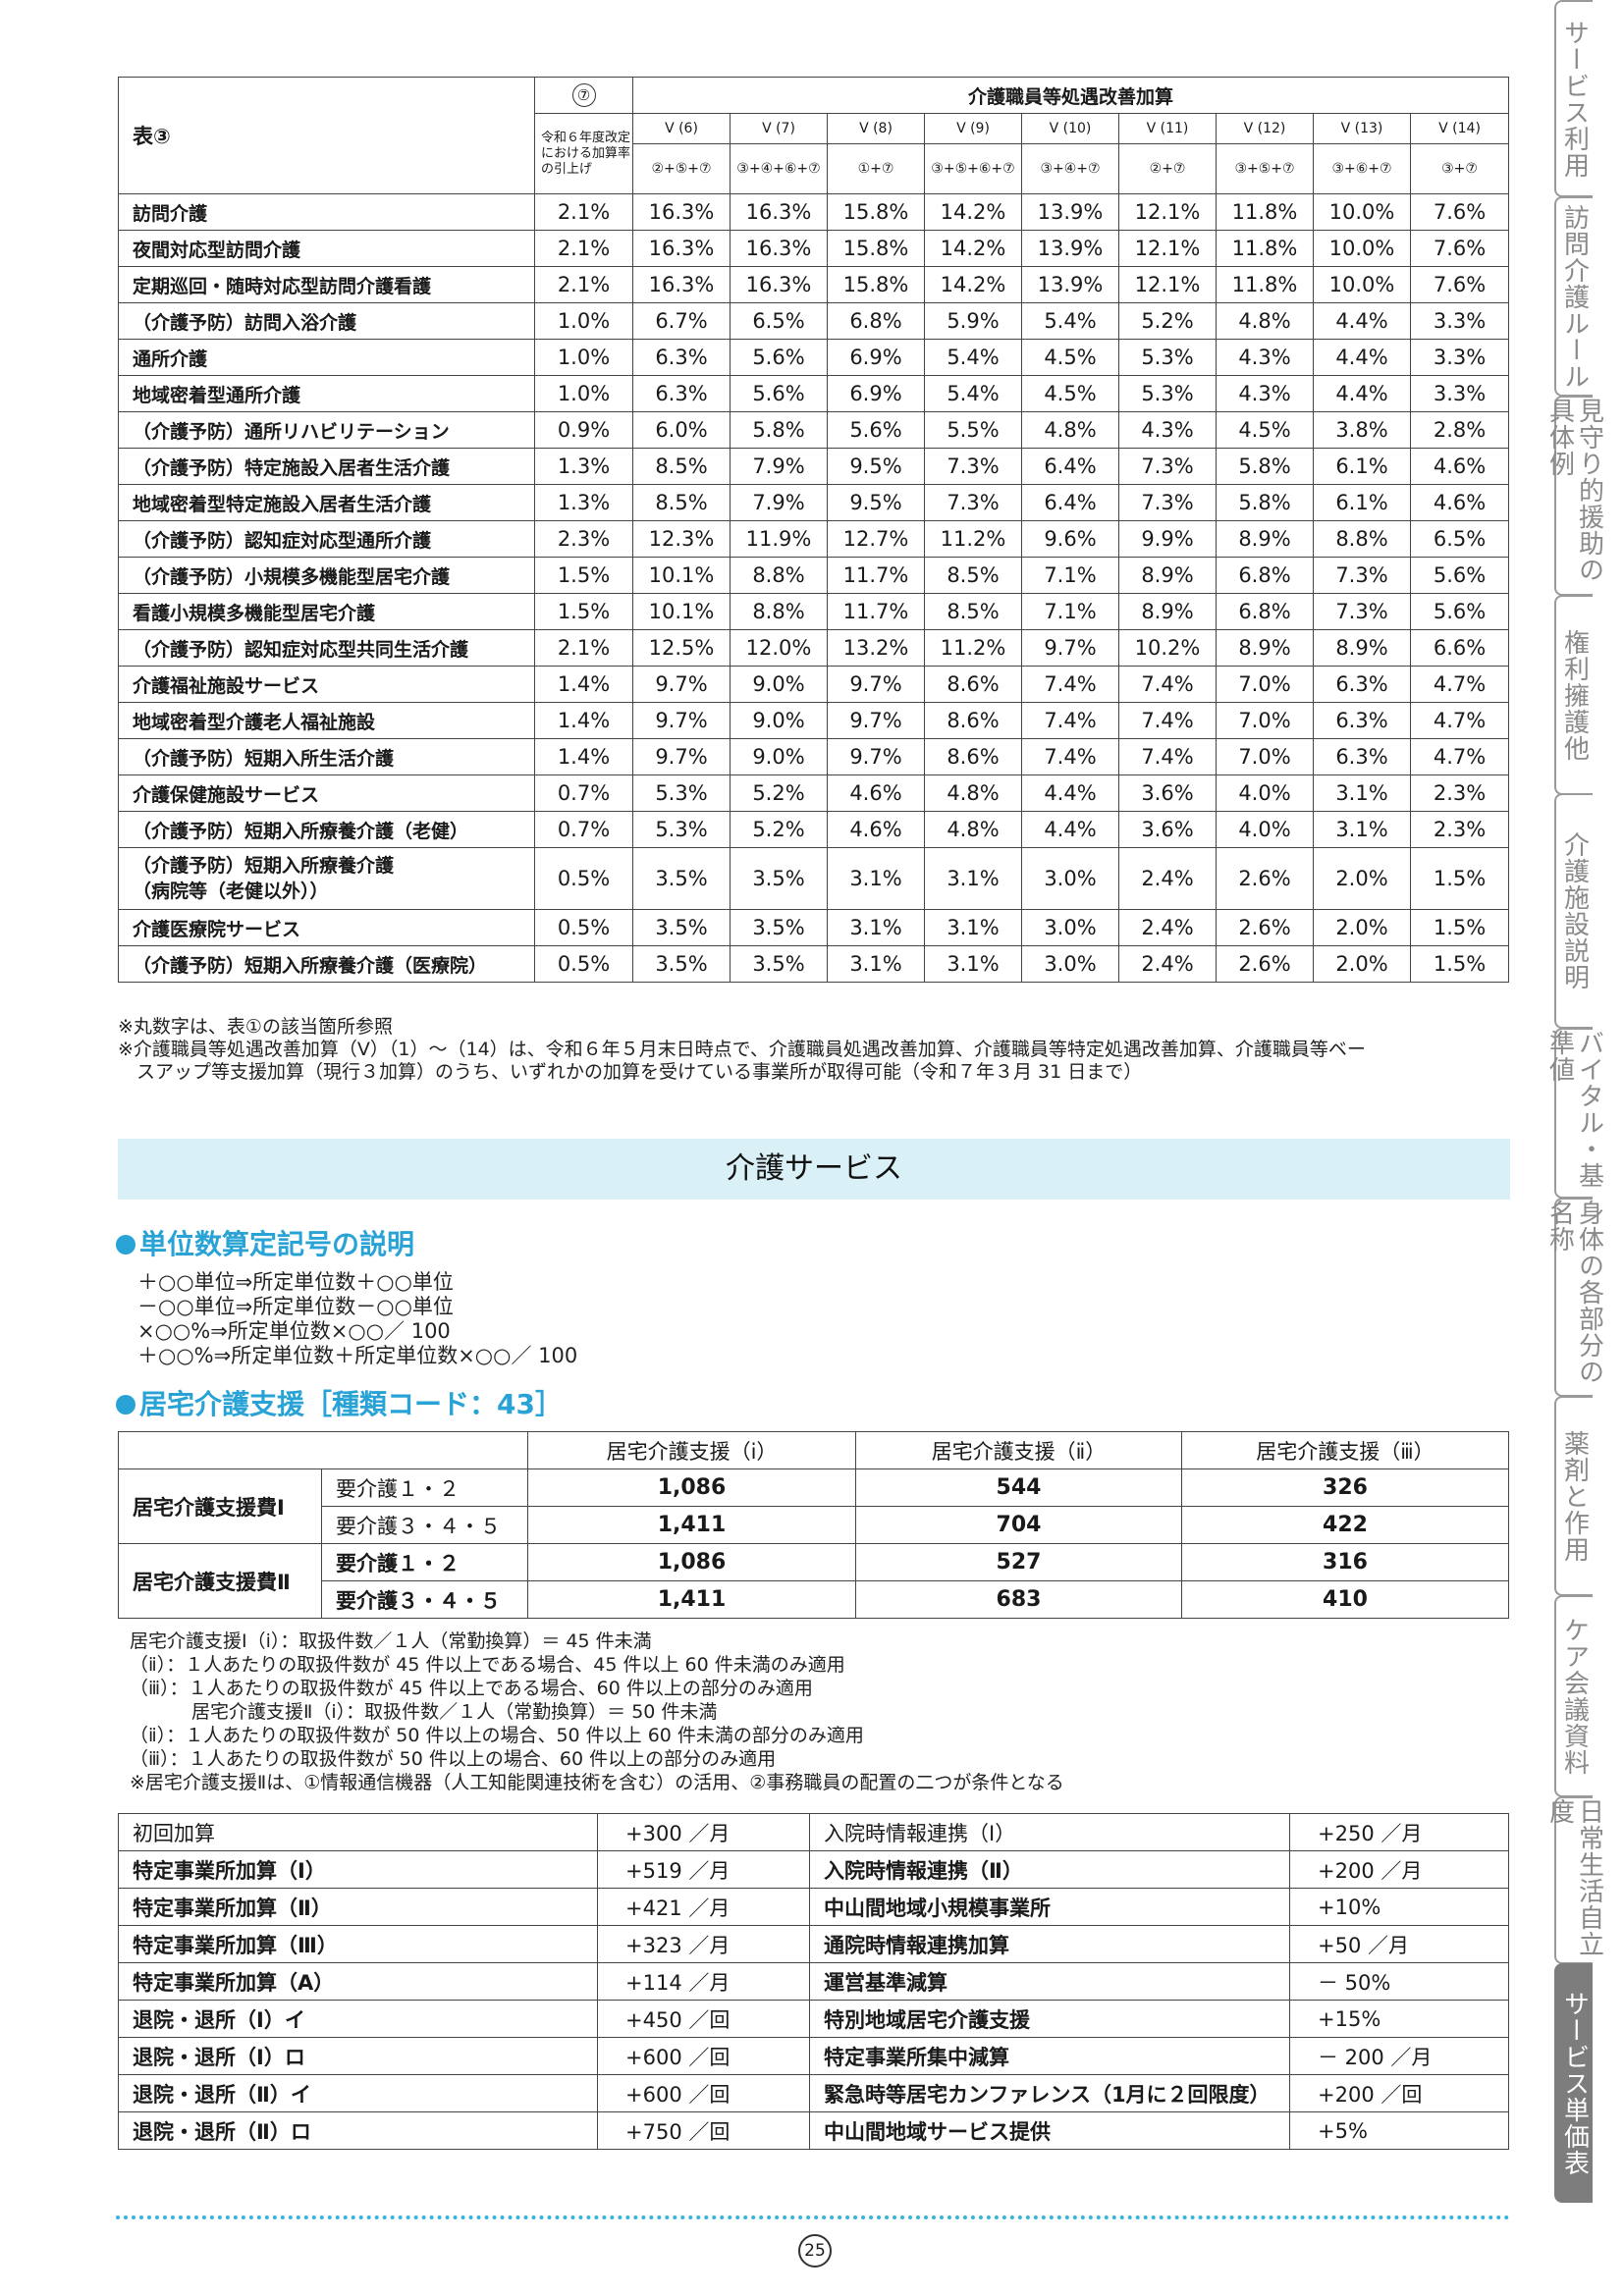  I want to click on care-support-heading: 居宅介護支援［種類コード：43］, so click(339, 1402).